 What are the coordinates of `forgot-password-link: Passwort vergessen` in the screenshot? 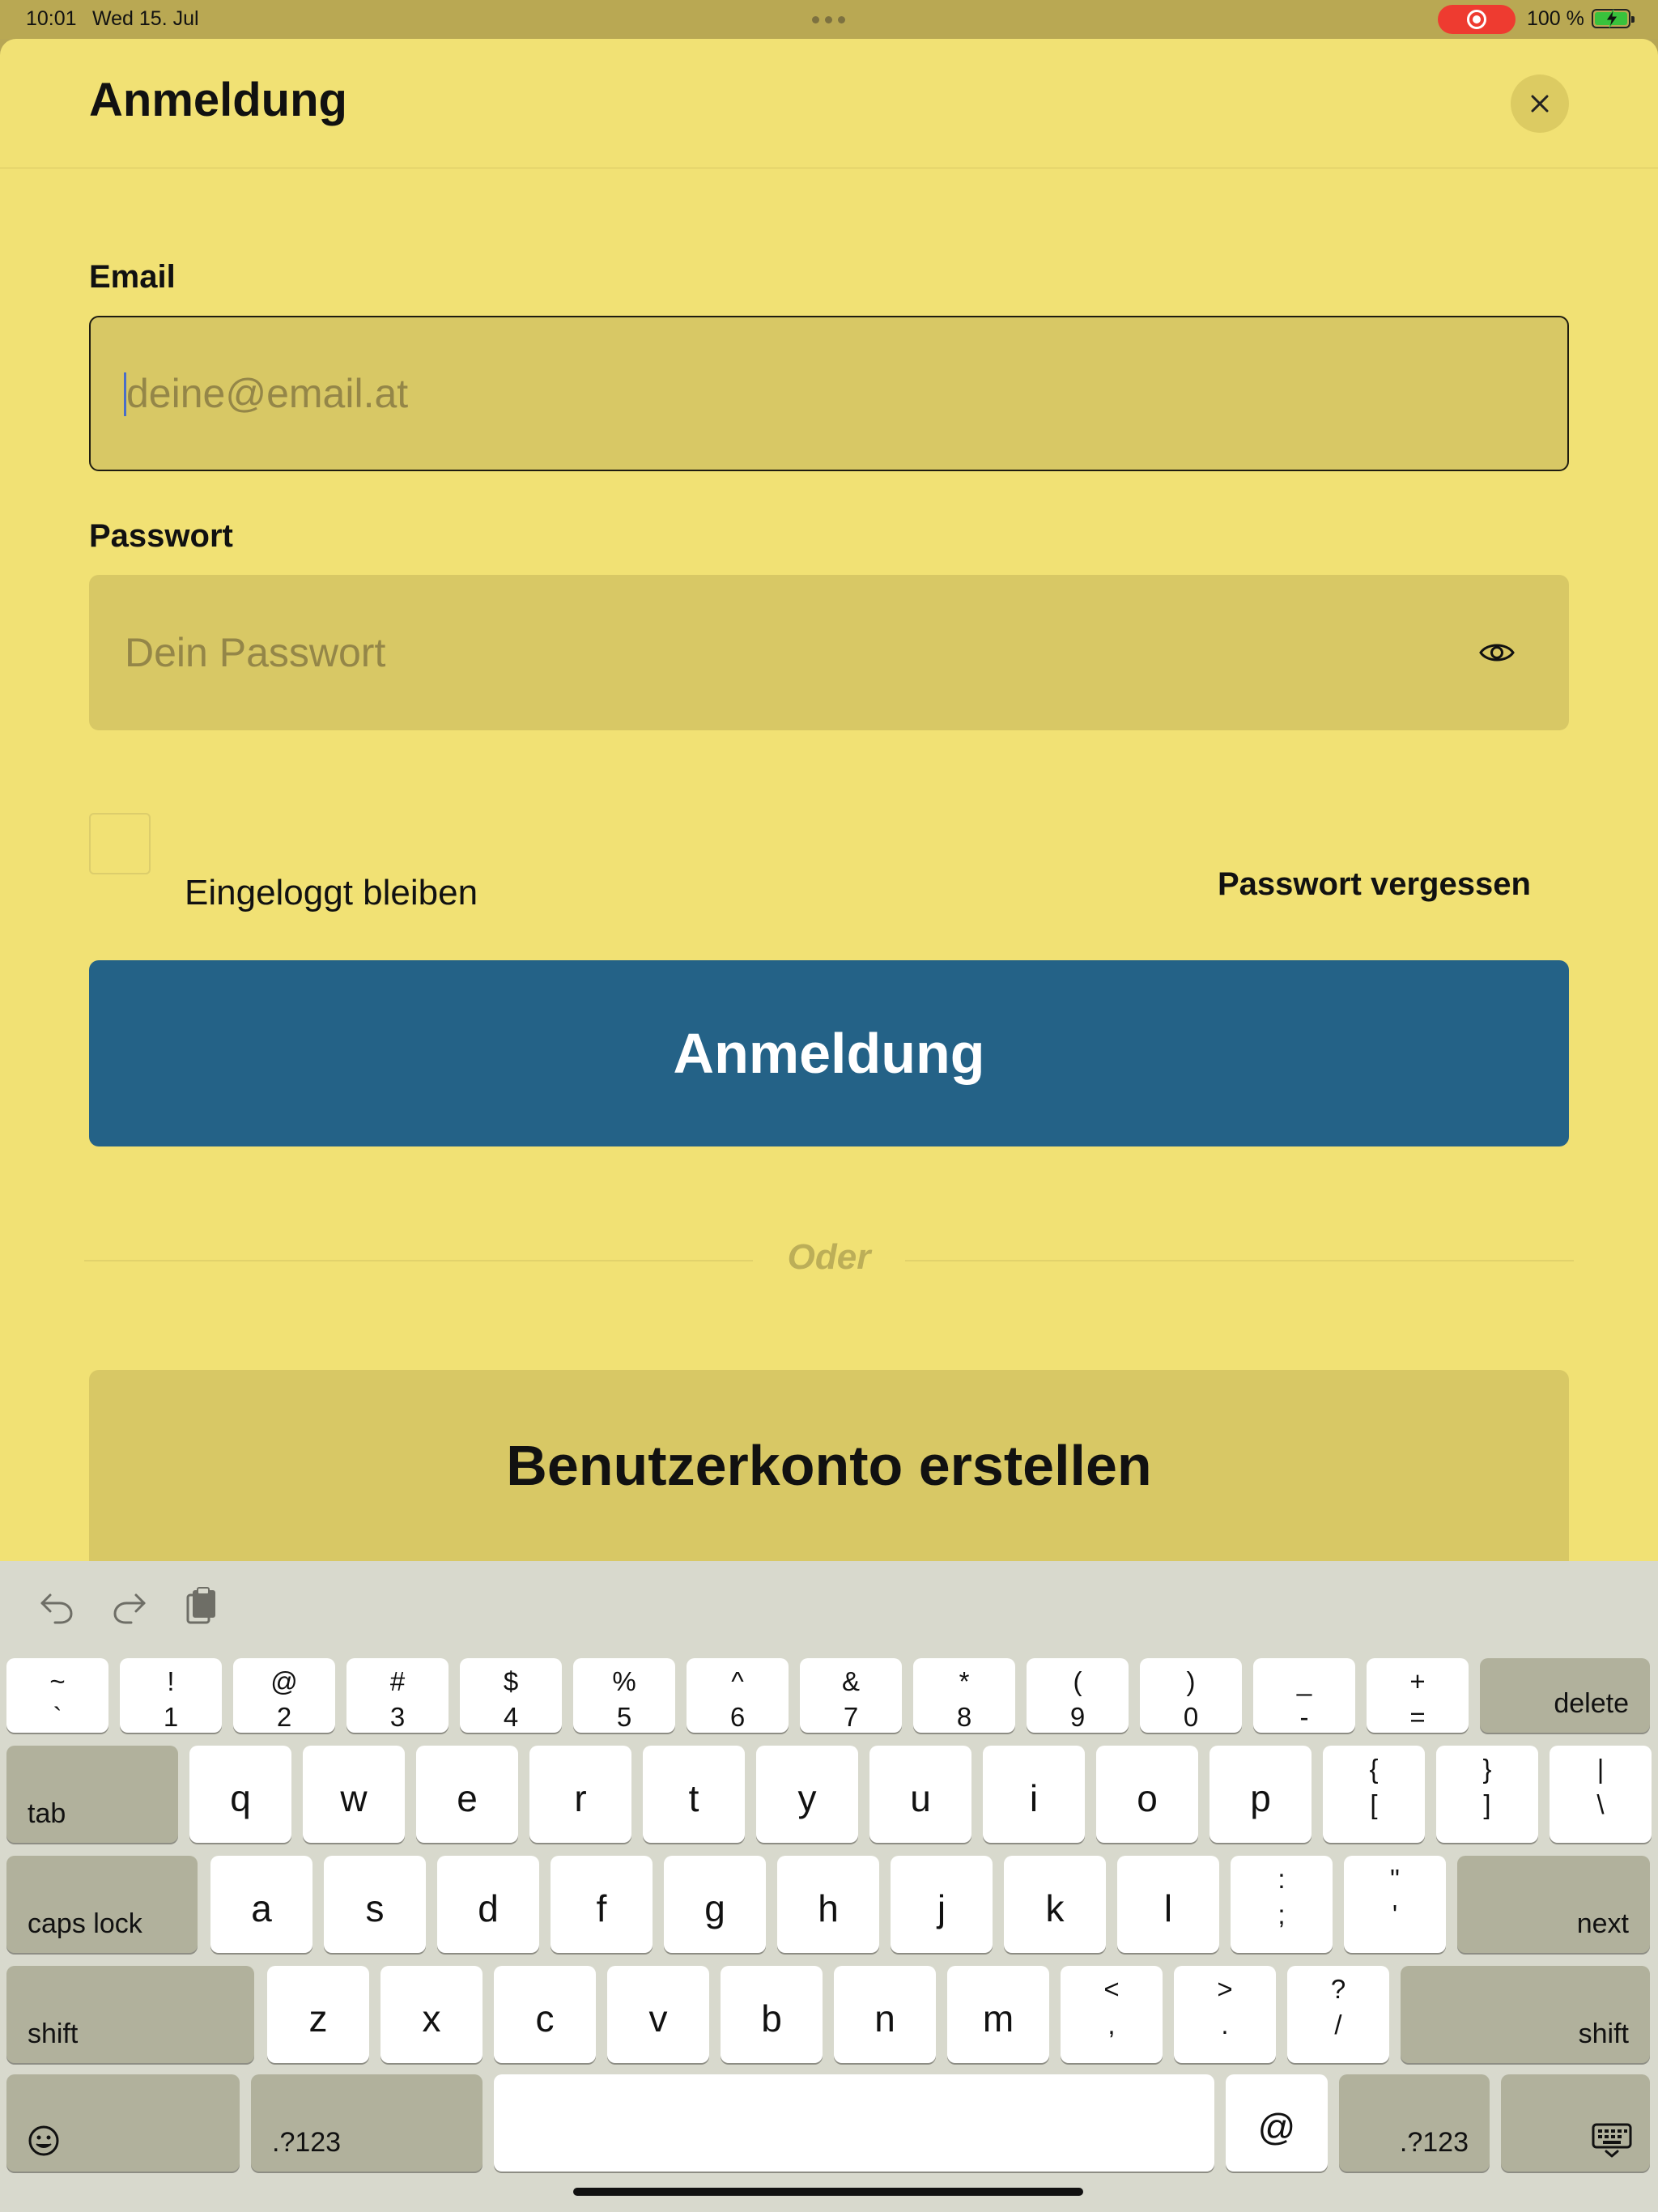 It's located at (1374, 885).